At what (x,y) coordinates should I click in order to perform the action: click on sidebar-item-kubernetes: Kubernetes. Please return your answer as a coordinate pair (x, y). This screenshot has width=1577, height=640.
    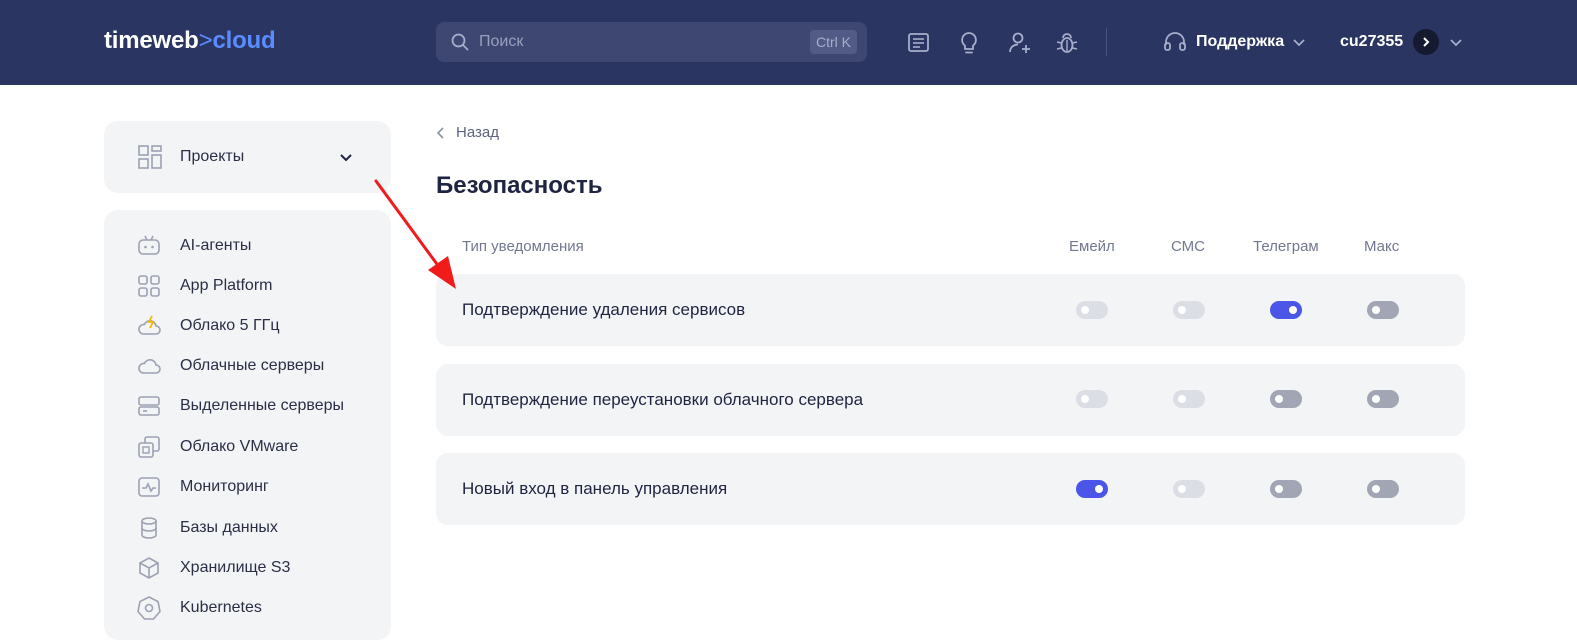
    Looking at the image, I should click on (199, 608).